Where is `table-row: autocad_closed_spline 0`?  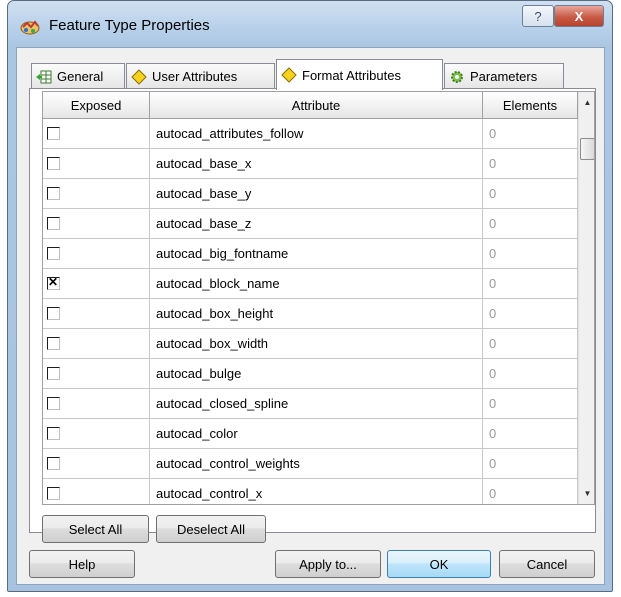
table-row: autocad_closed_spline 0 is located at coordinates (310, 404).